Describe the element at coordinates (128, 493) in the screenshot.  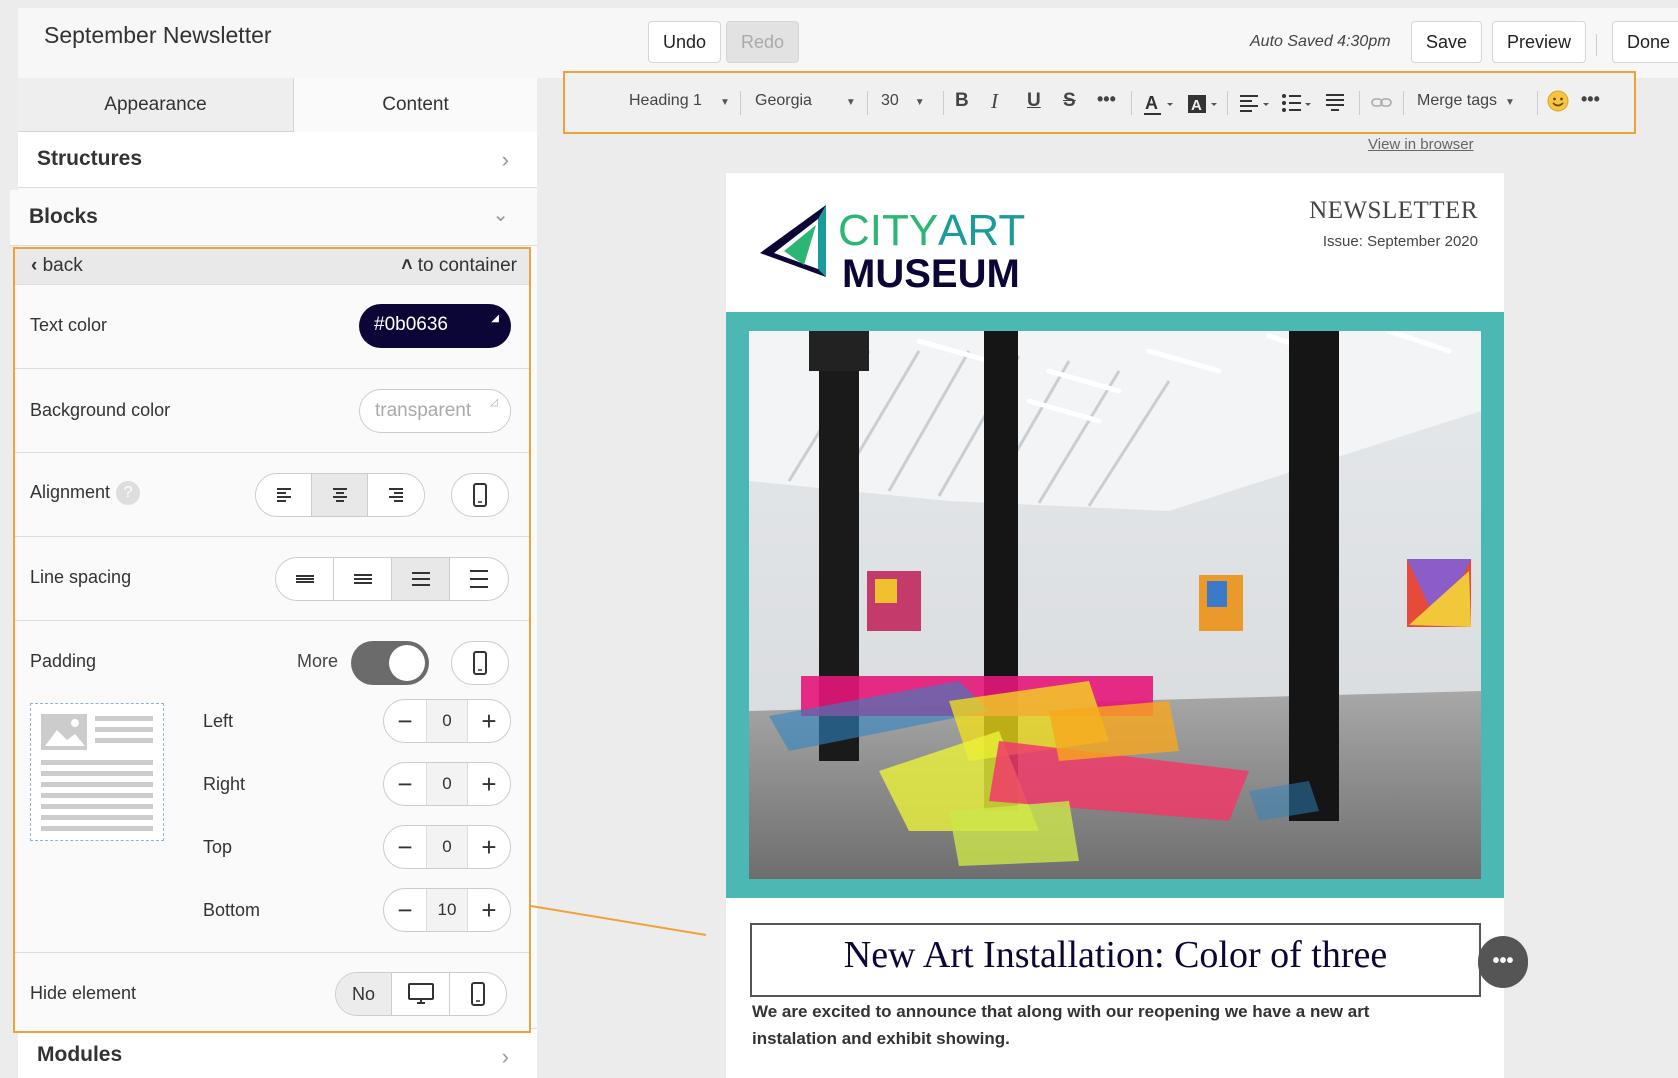
I see `help-icon: ?` at that location.